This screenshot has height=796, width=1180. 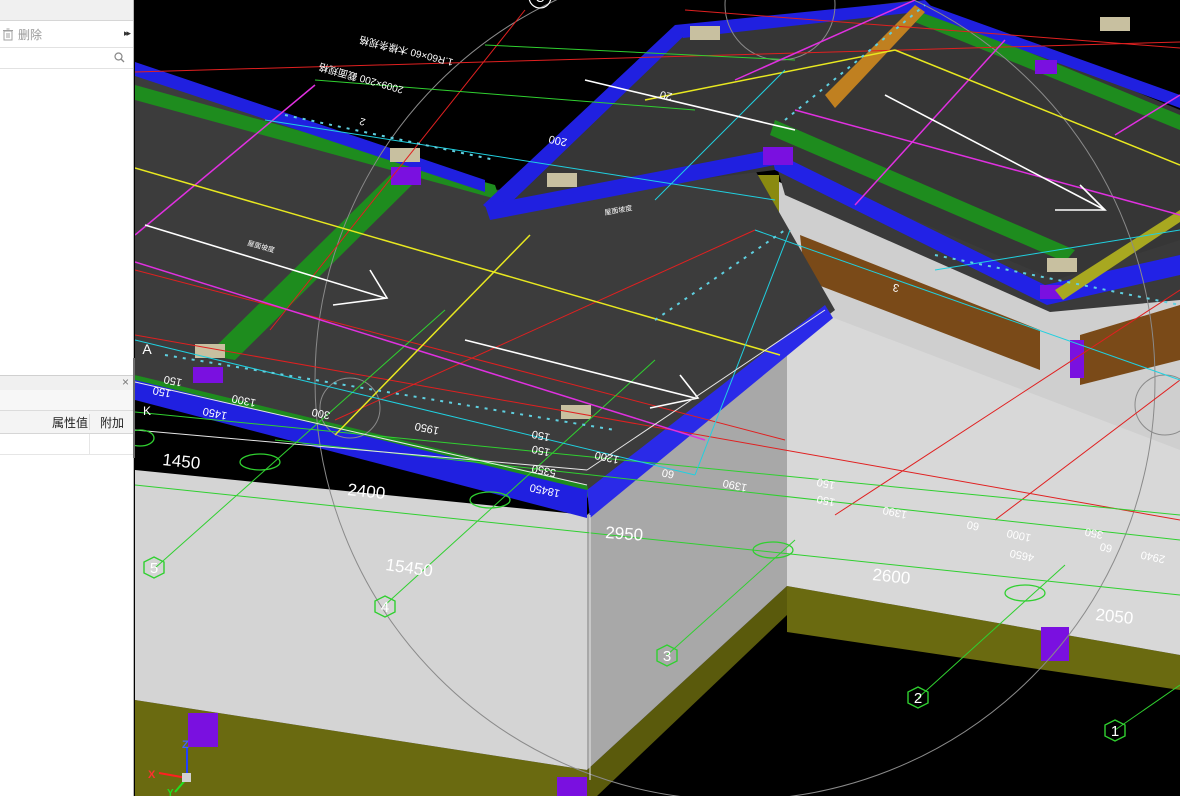 I want to click on dim-label-2050: 2050, so click(x=1115, y=616).